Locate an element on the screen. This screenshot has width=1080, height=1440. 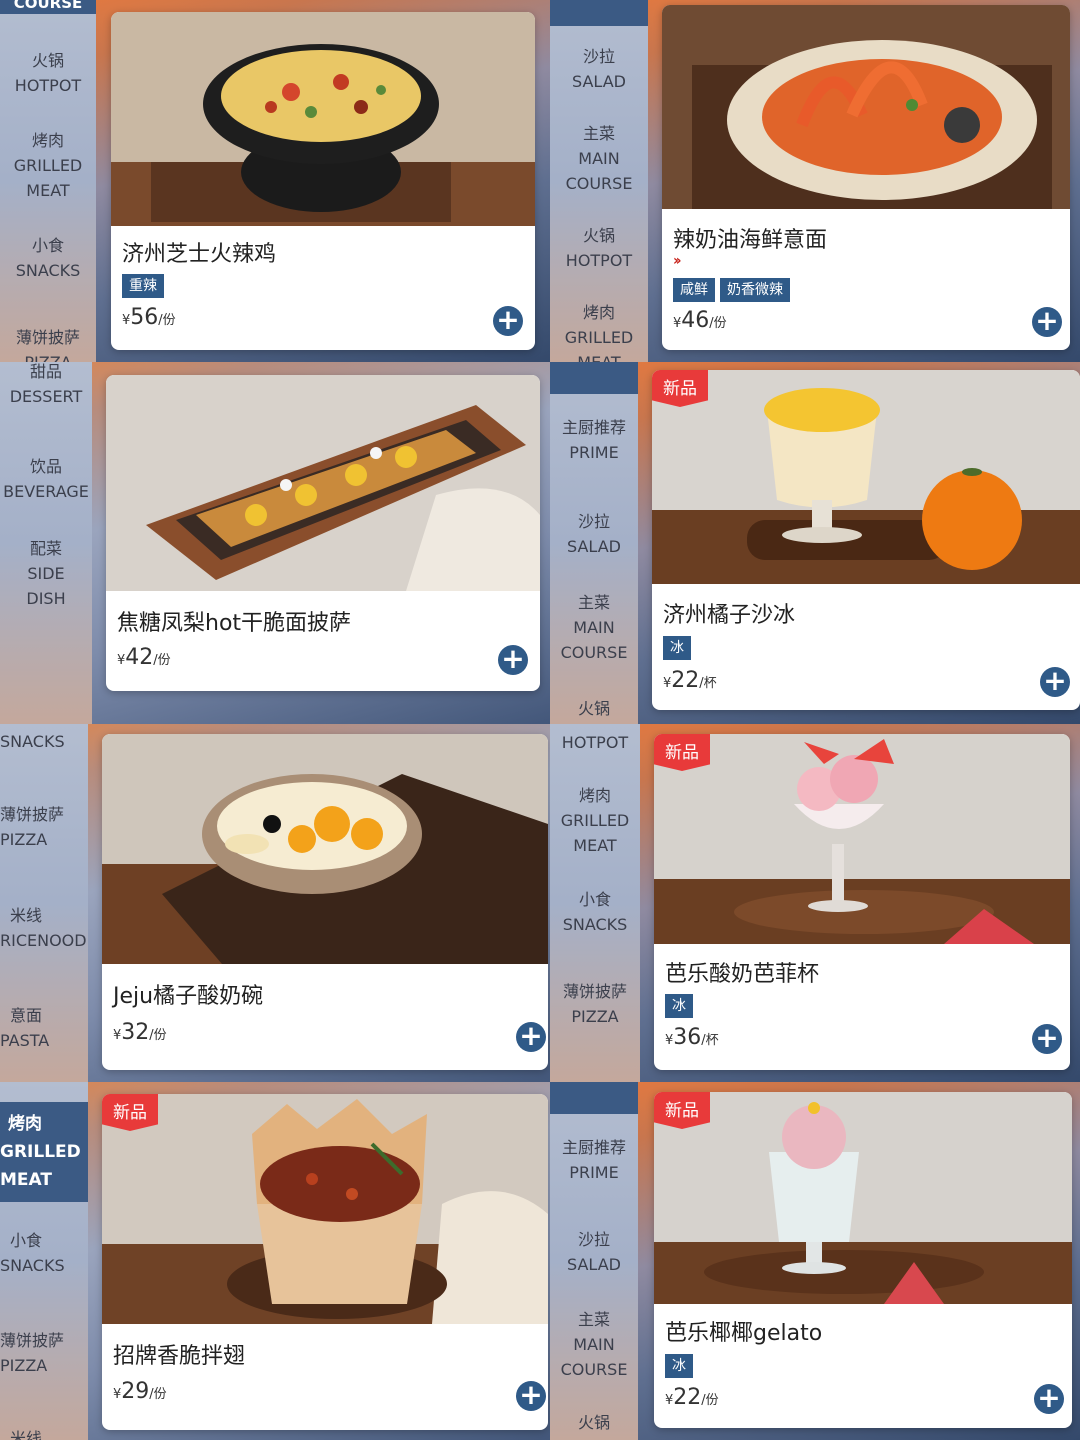
sidebar-item-side-dish: 配菜 SIDE DISH is located at coordinates (46, 573).